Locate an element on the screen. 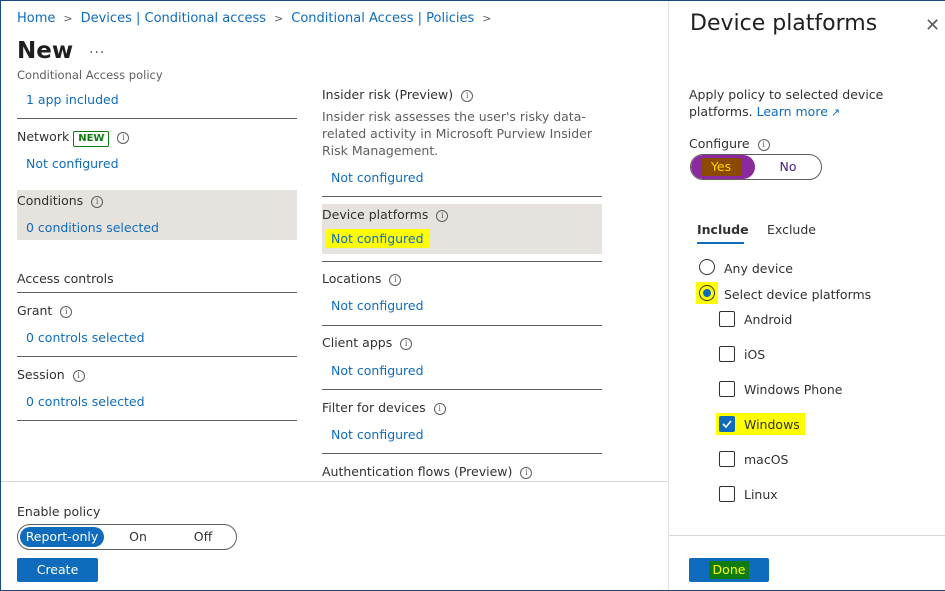 The height and width of the screenshot is (591, 945). breadcrumb-devices-ca: Devices | Conditional access is located at coordinates (173, 18).